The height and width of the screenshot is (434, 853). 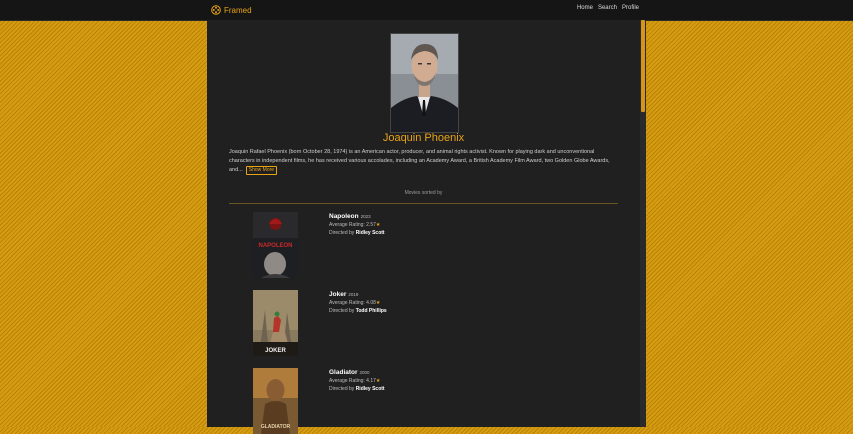 What do you see at coordinates (238, 10) in the screenshot?
I see `brand-name: Framed` at bounding box center [238, 10].